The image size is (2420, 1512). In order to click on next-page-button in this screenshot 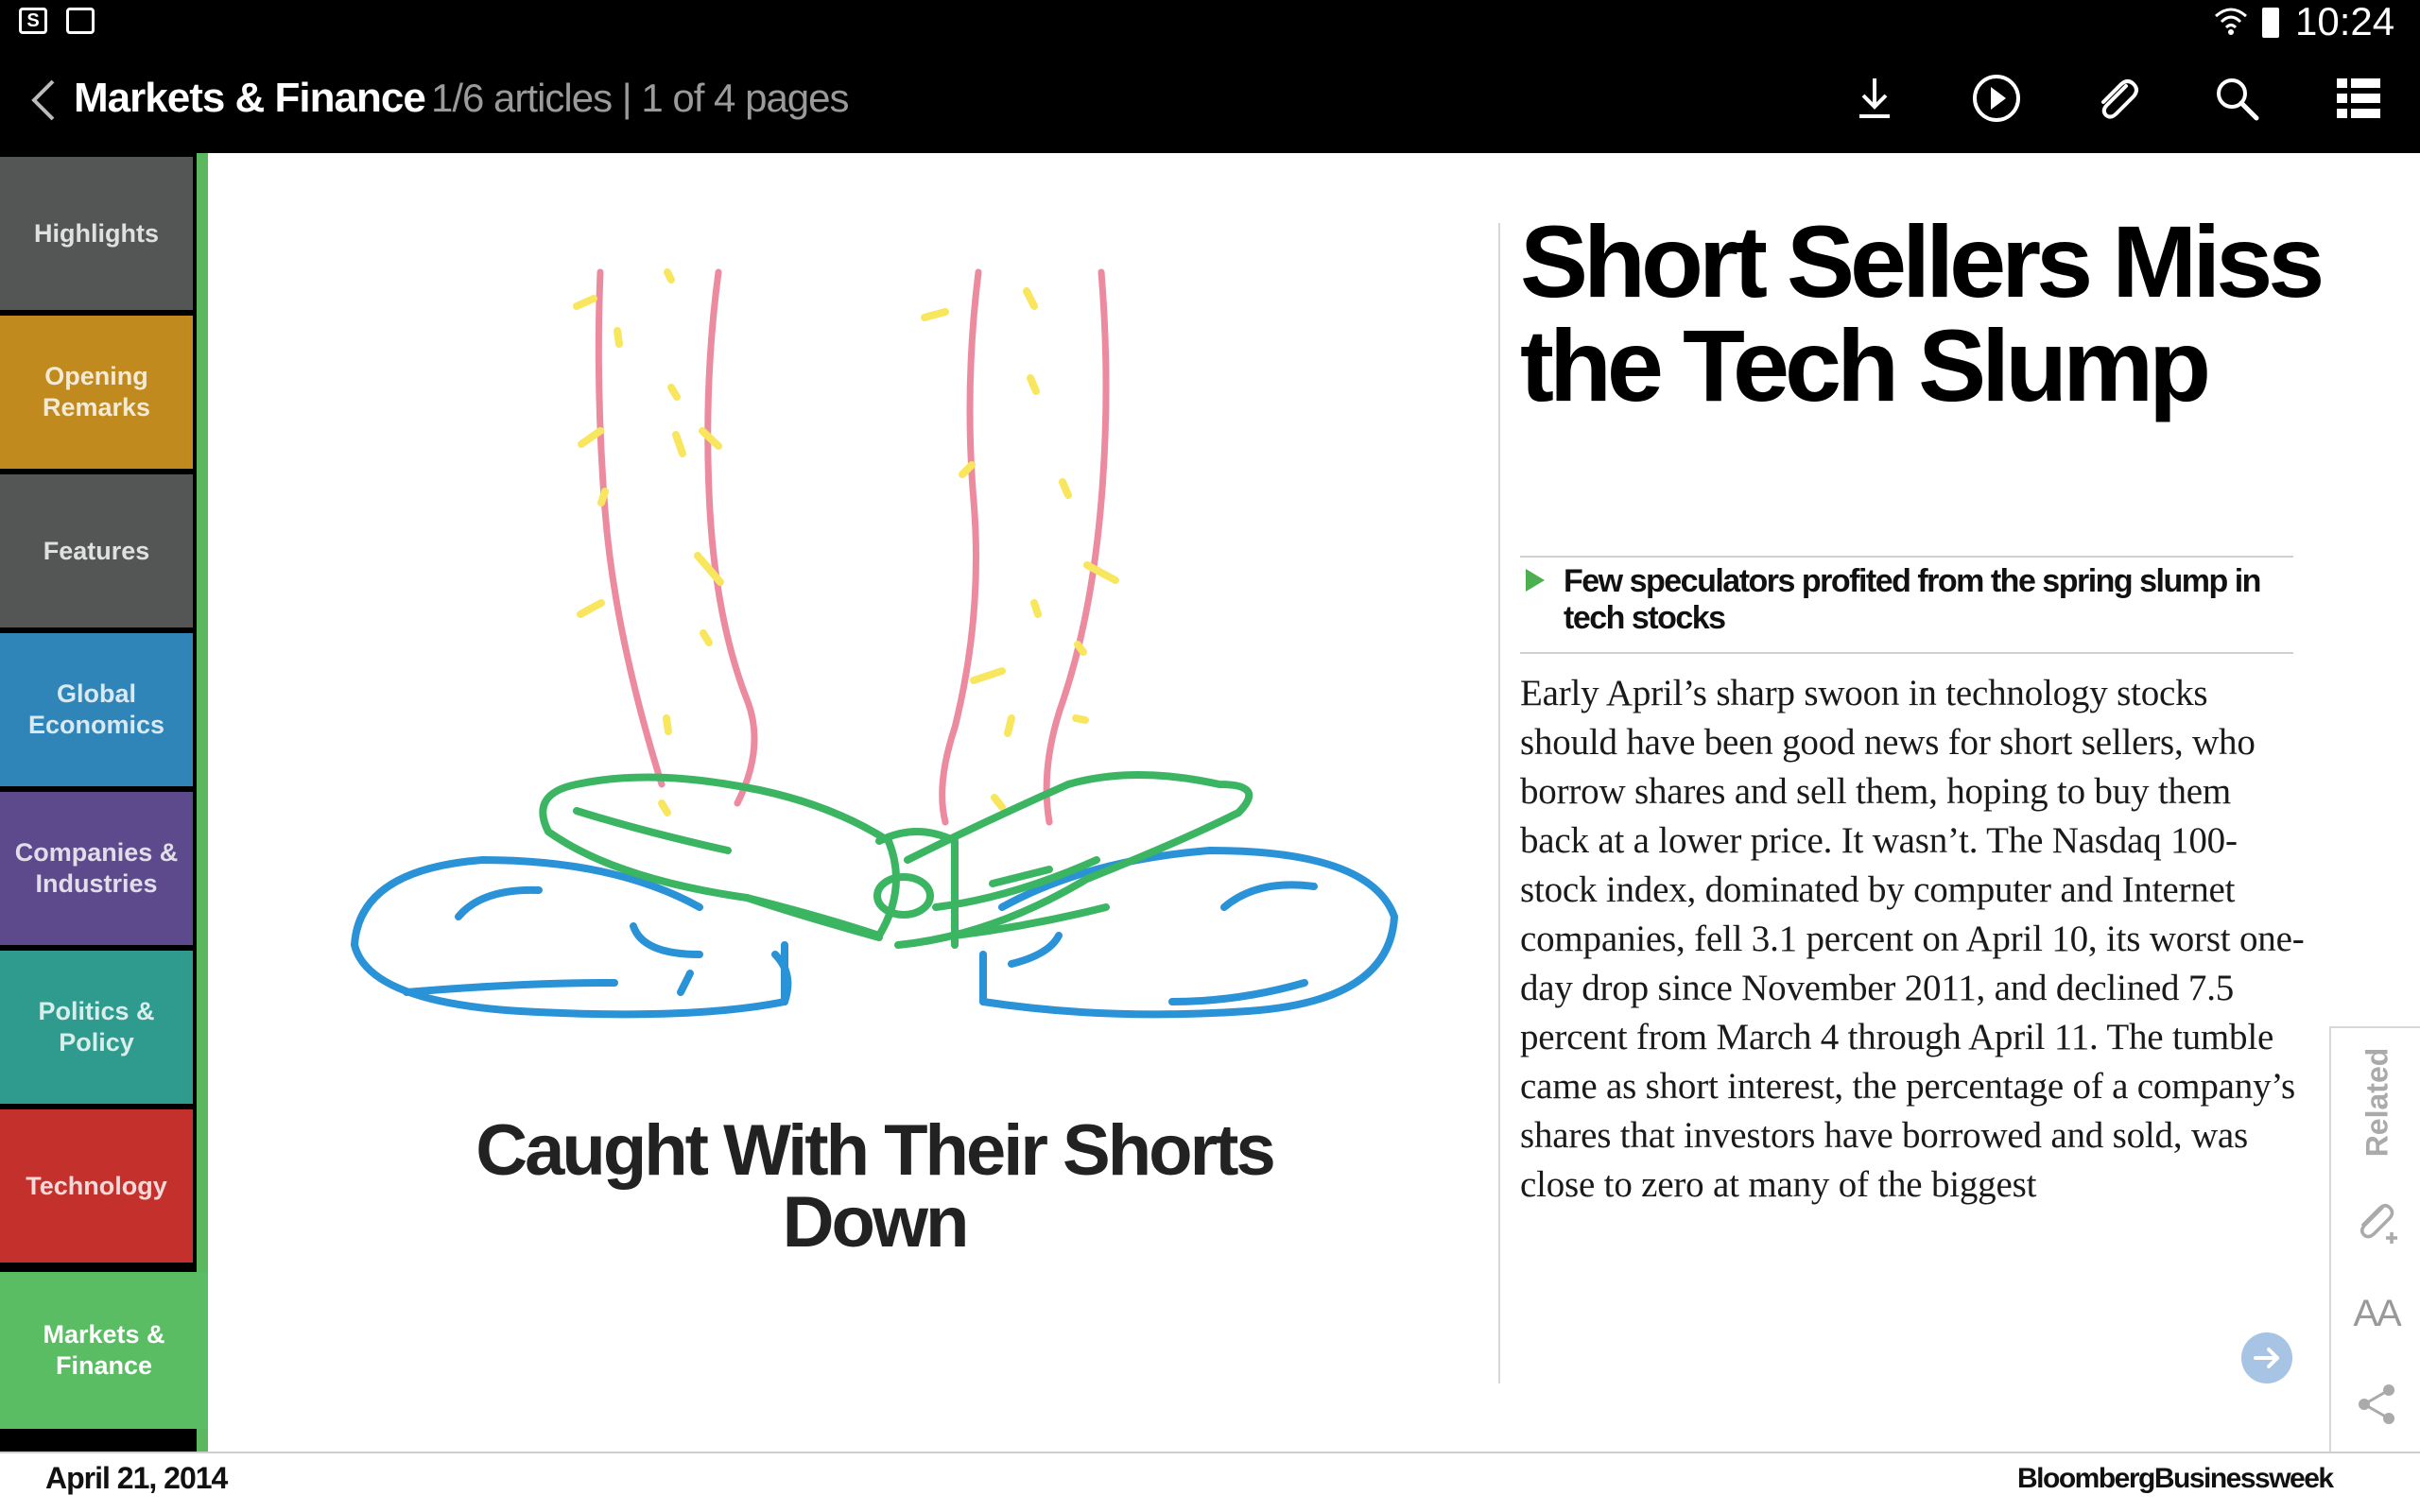, I will do `click(2266, 1357)`.